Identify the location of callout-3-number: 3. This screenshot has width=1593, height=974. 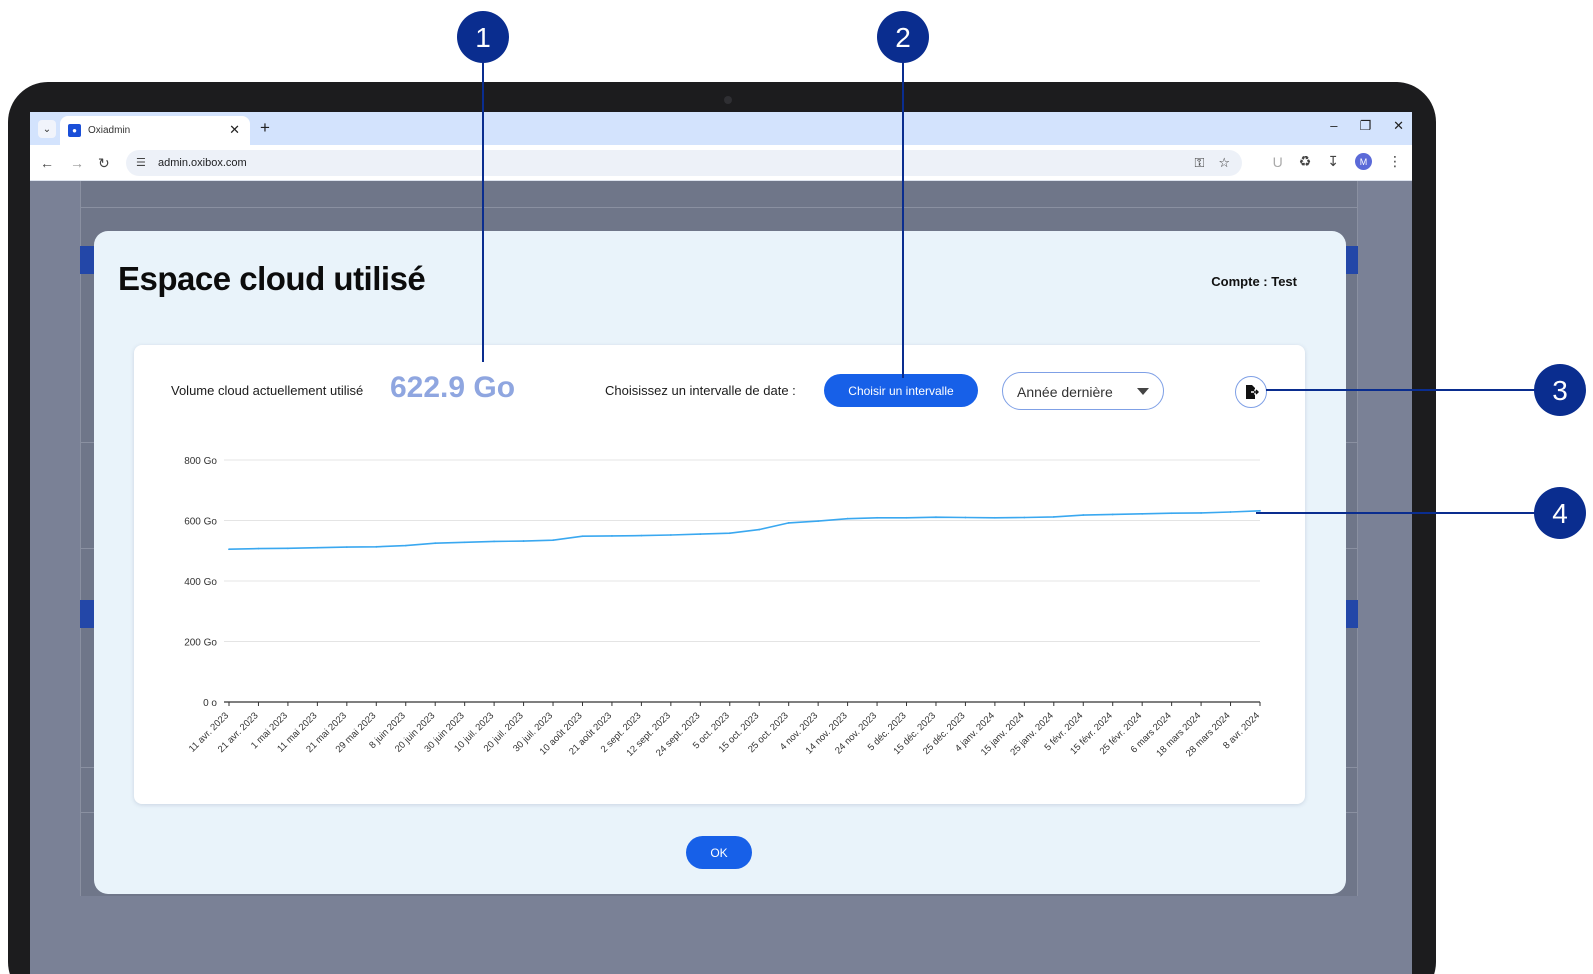
(1560, 390).